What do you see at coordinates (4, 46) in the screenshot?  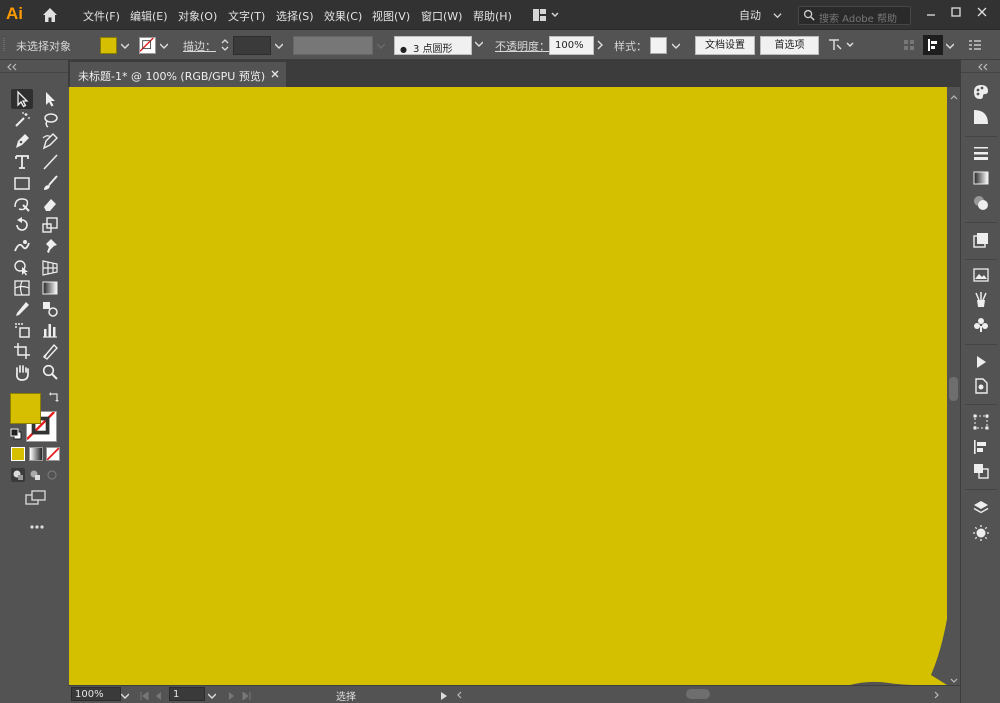 I see `control-bar-grip` at bounding box center [4, 46].